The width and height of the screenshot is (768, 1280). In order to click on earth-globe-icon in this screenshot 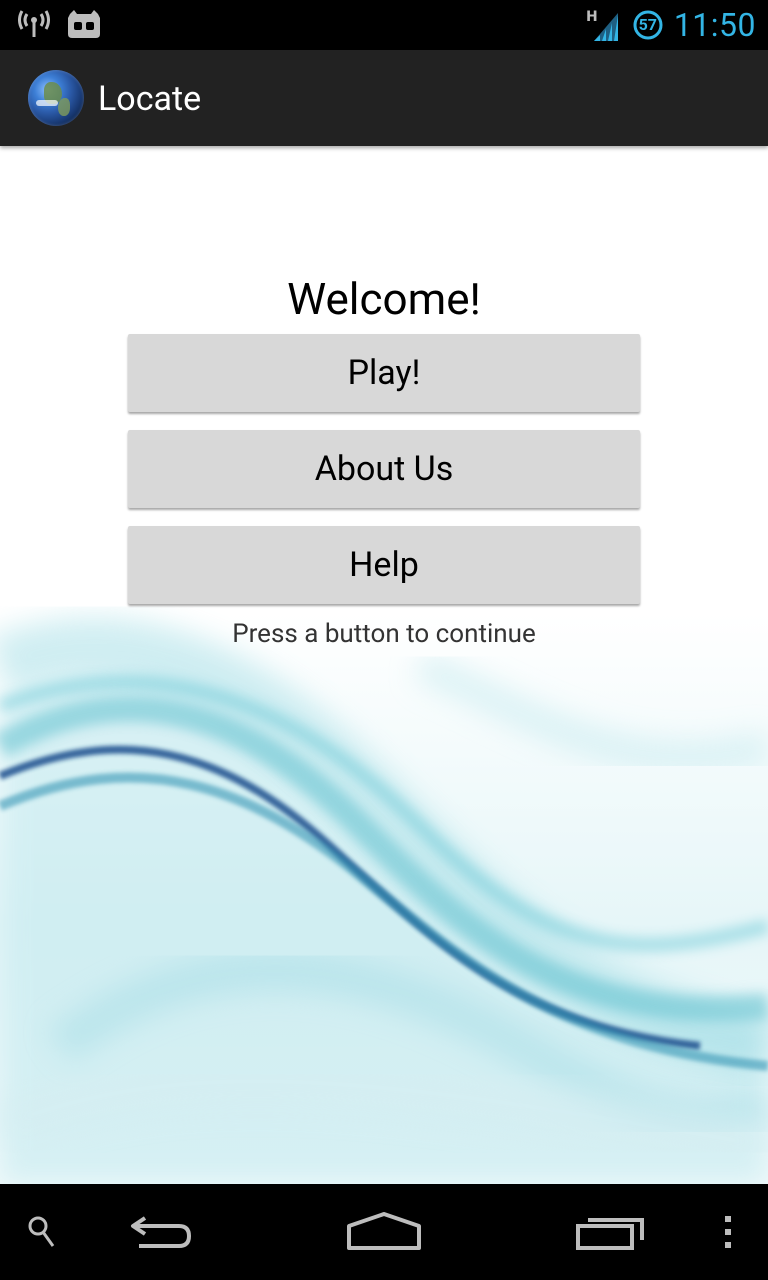, I will do `click(56, 98)`.